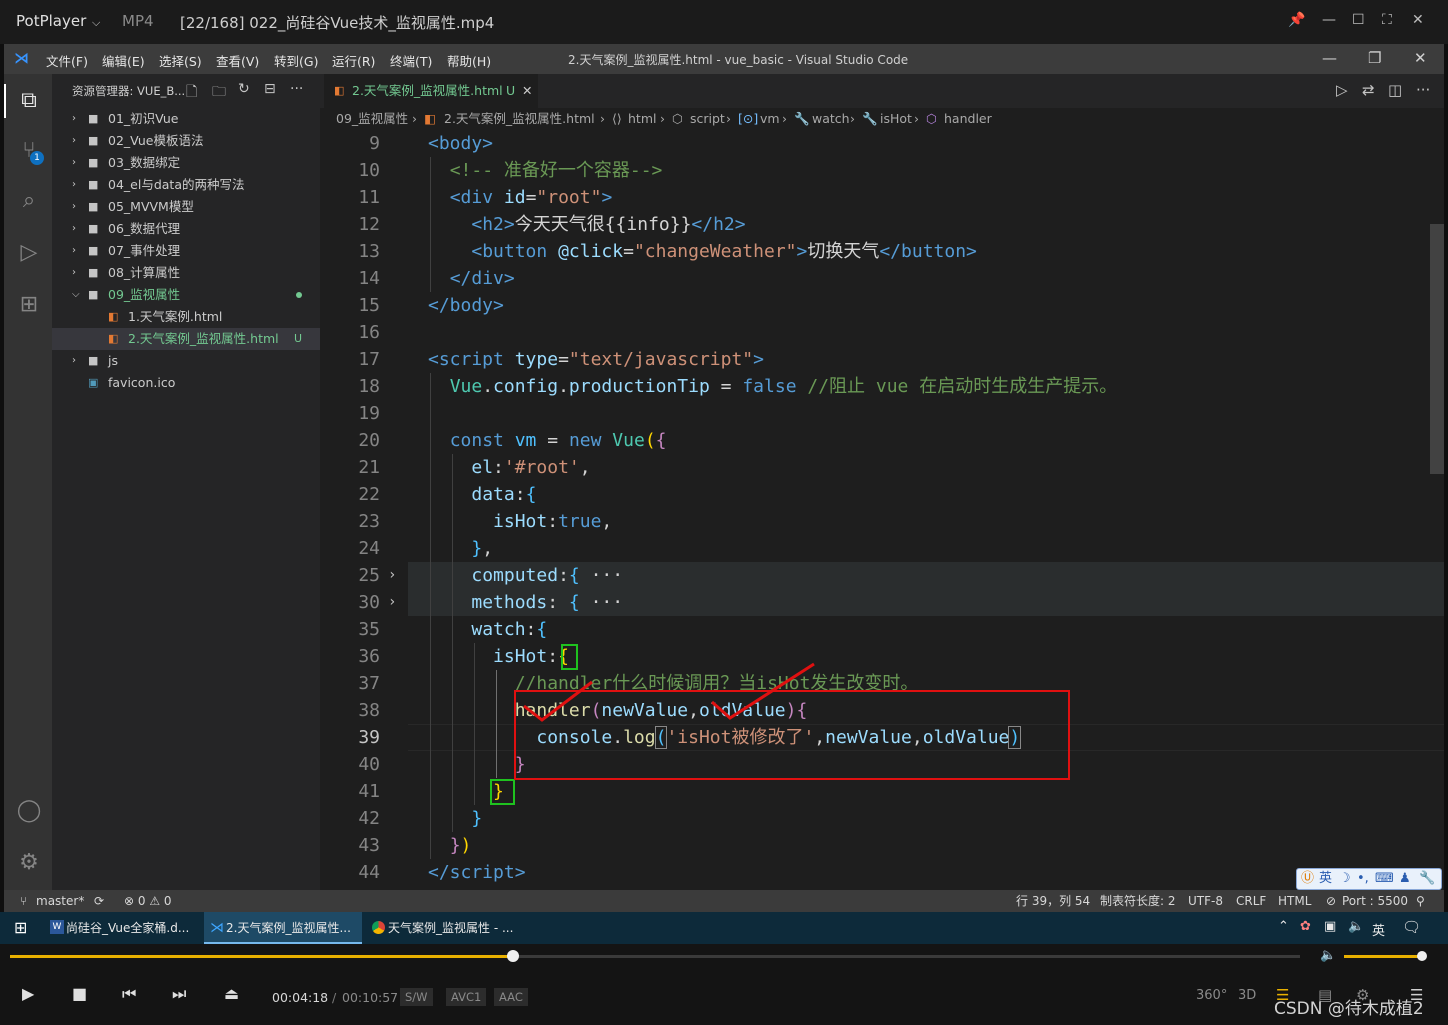 The height and width of the screenshot is (1025, 1448). What do you see at coordinates (244, 89) in the screenshot?
I see `refresh-icon: ↻` at bounding box center [244, 89].